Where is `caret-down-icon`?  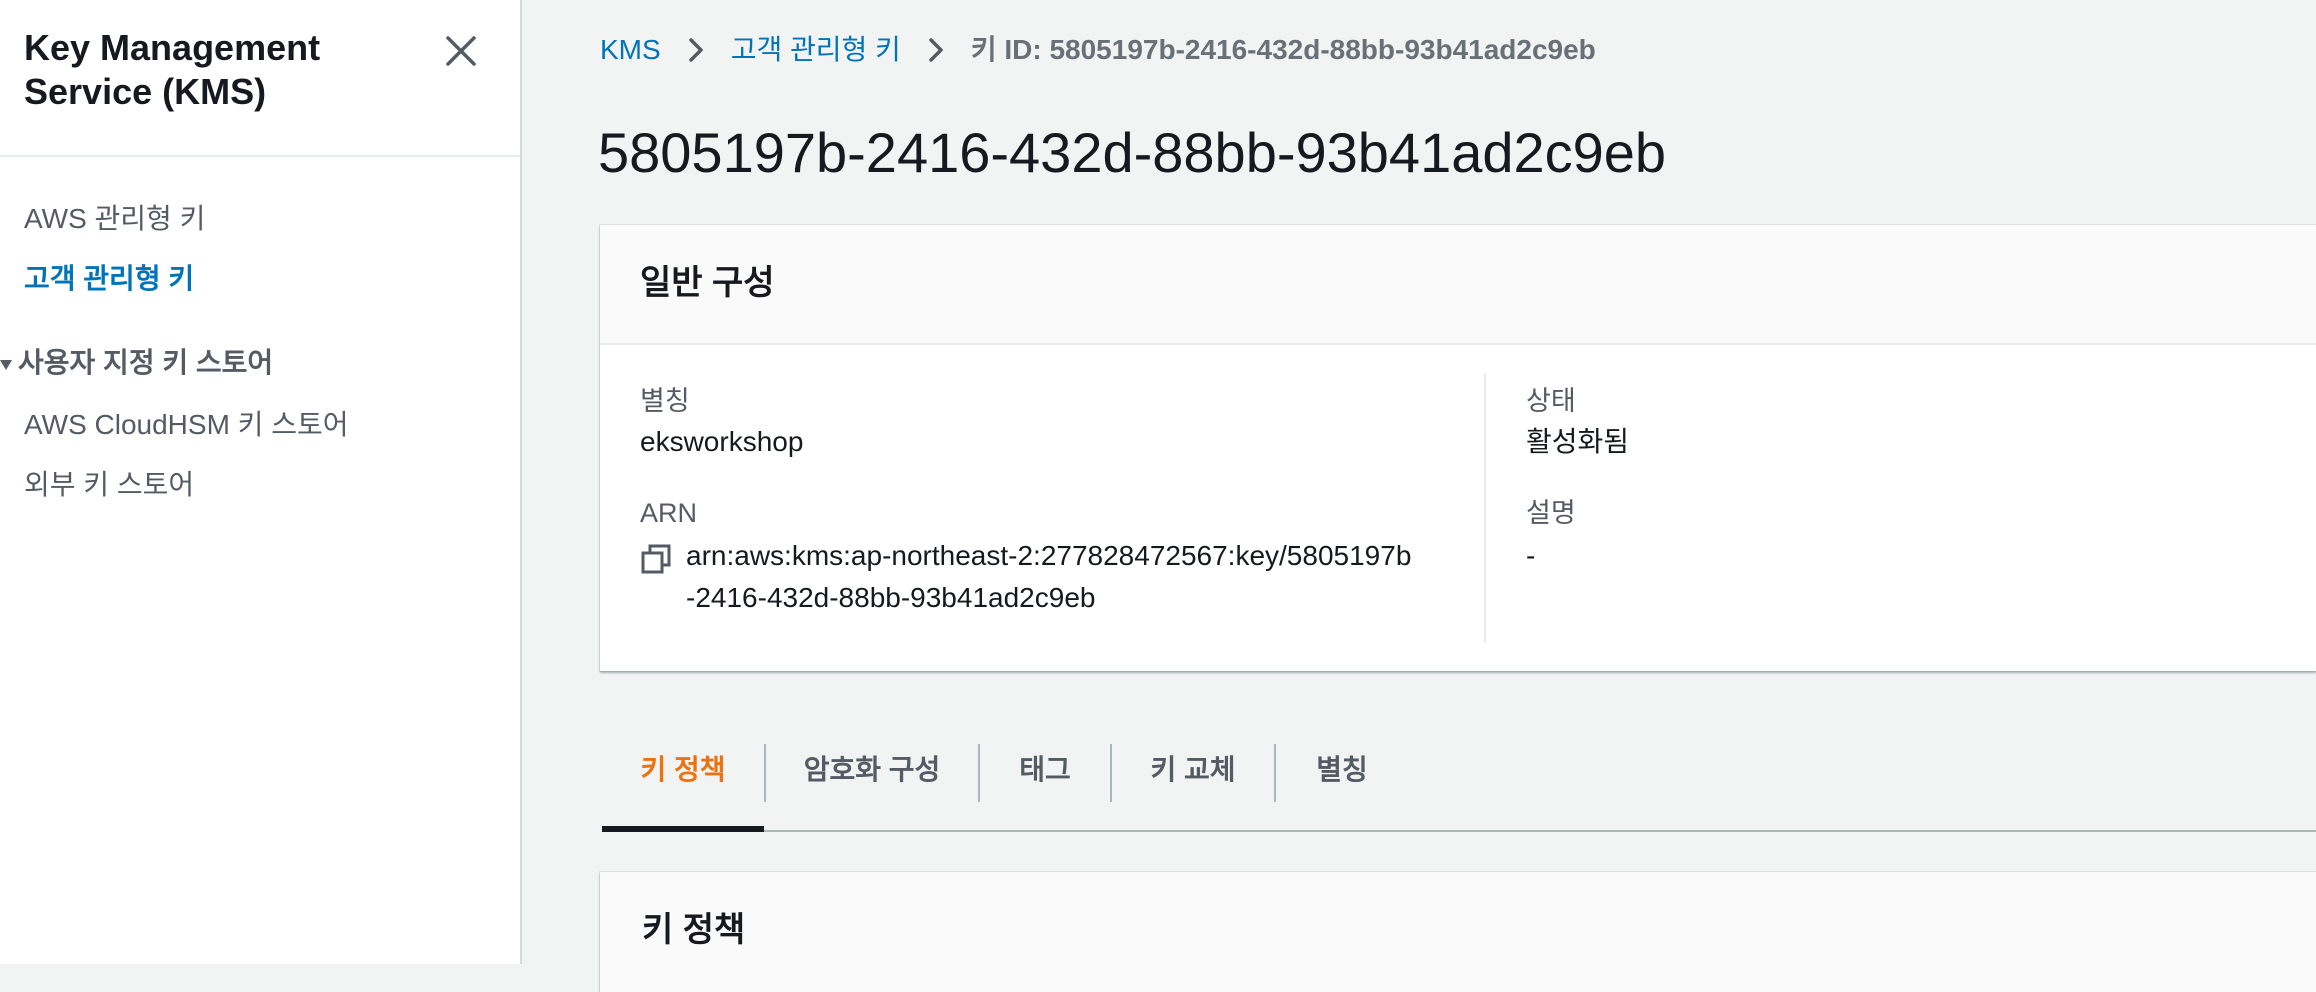 caret-down-icon is located at coordinates (6, 364).